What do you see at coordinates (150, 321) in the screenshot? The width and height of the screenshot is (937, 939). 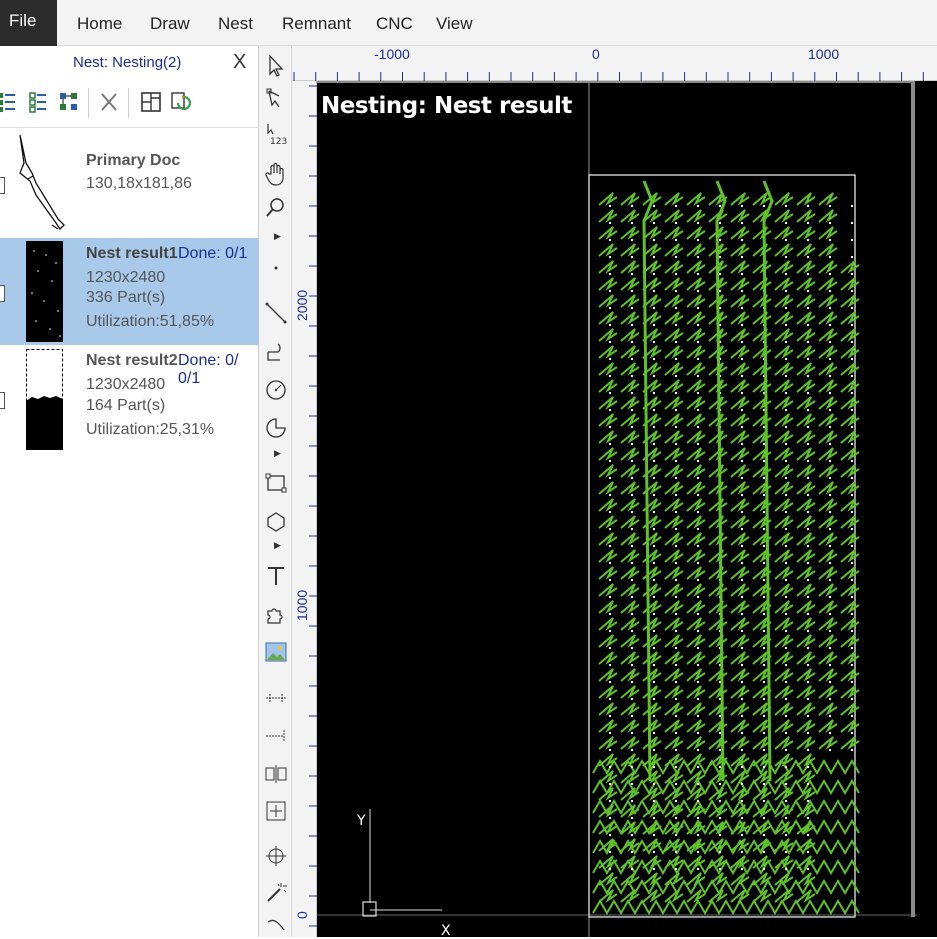 I see `doc-utilization: Utilization:51,85%` at bounding box center [150, 321].